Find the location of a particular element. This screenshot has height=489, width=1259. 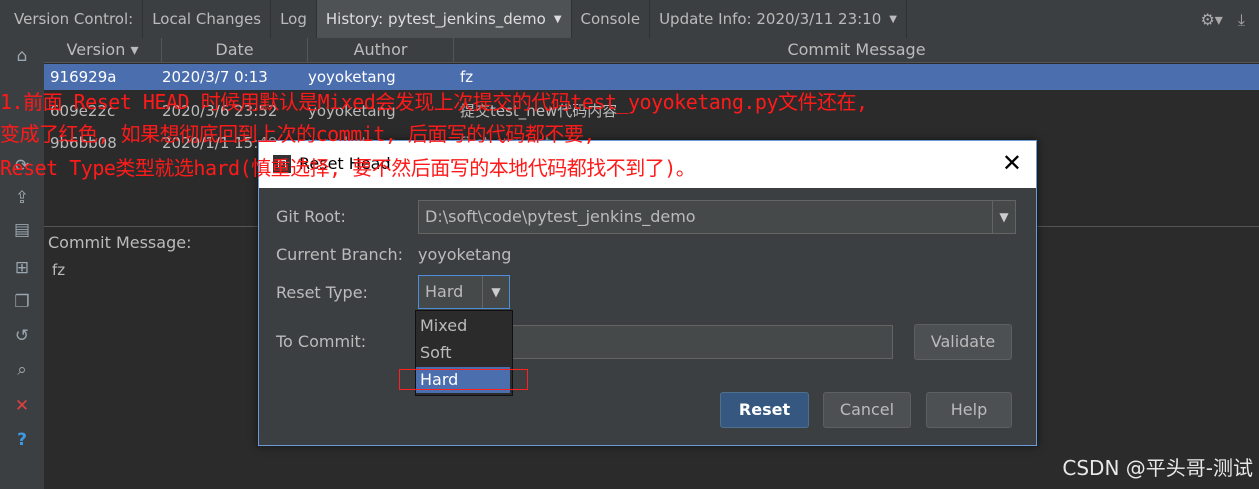

tab-history: History: pytest_jenkins_demo ▼ is located at coordinates (444, 19).